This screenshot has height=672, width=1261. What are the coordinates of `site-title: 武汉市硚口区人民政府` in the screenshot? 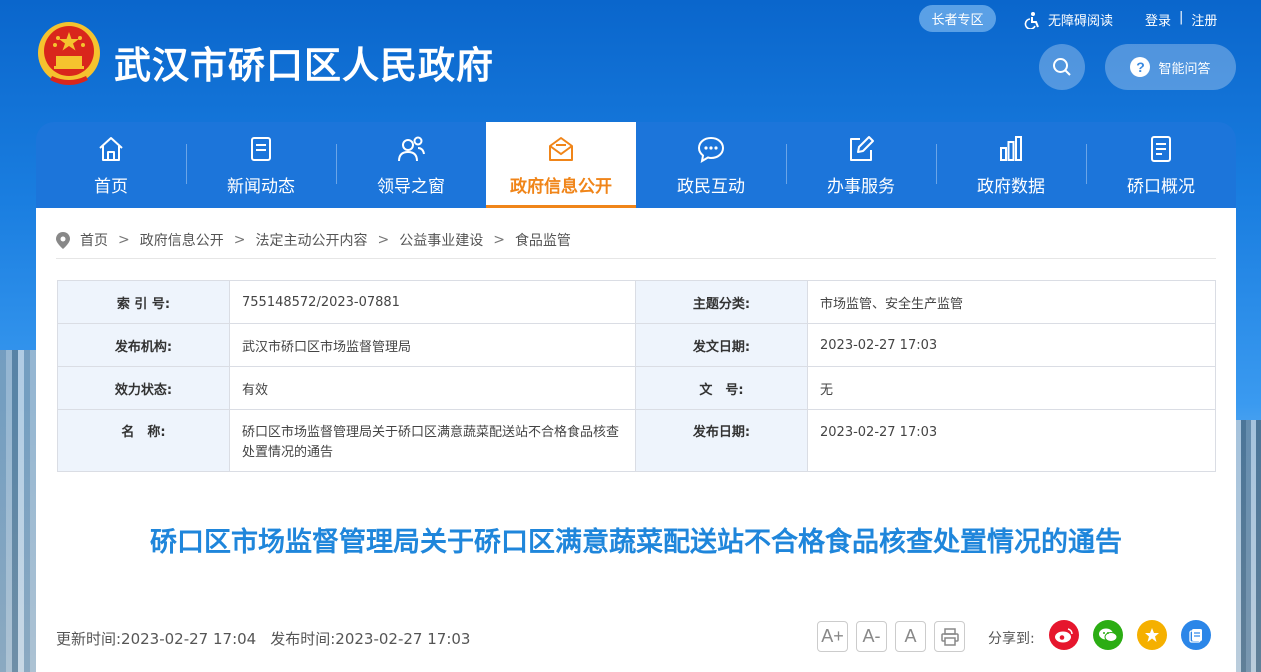 It's located at (304, 62).